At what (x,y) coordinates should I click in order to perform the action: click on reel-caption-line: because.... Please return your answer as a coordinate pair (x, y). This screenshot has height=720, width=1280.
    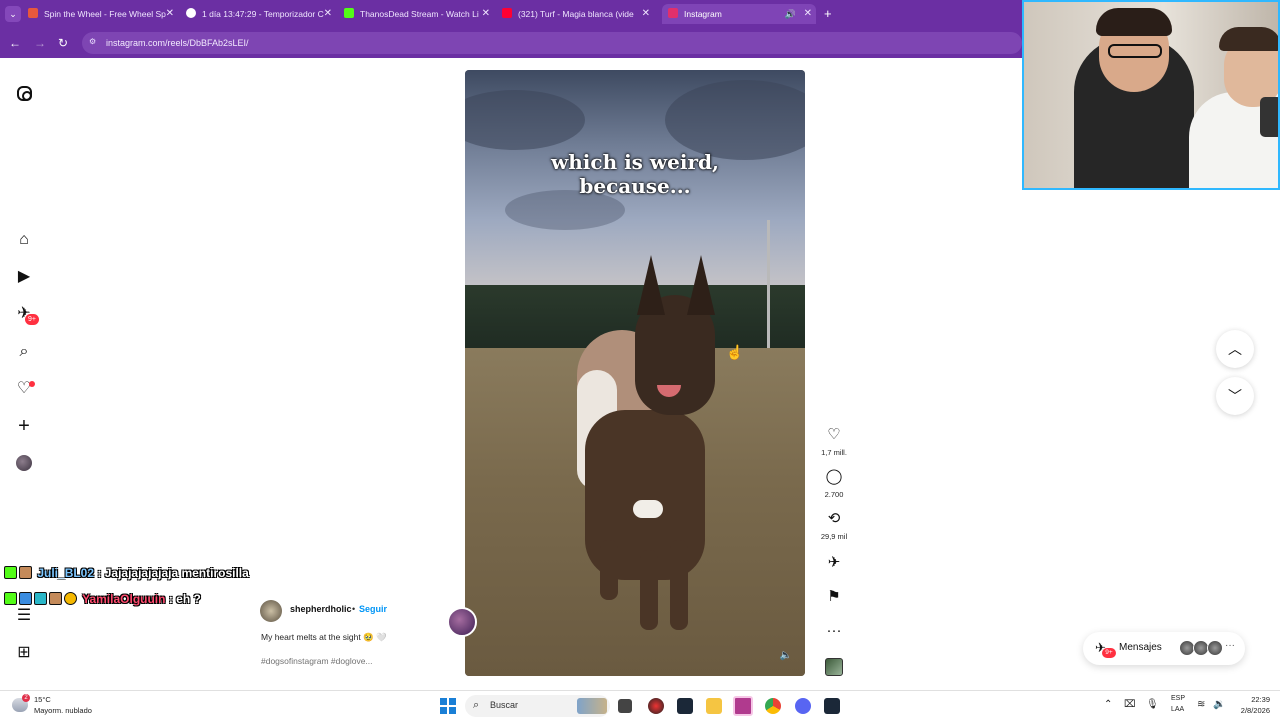
    Looking at the image, I should click on (635, 186).